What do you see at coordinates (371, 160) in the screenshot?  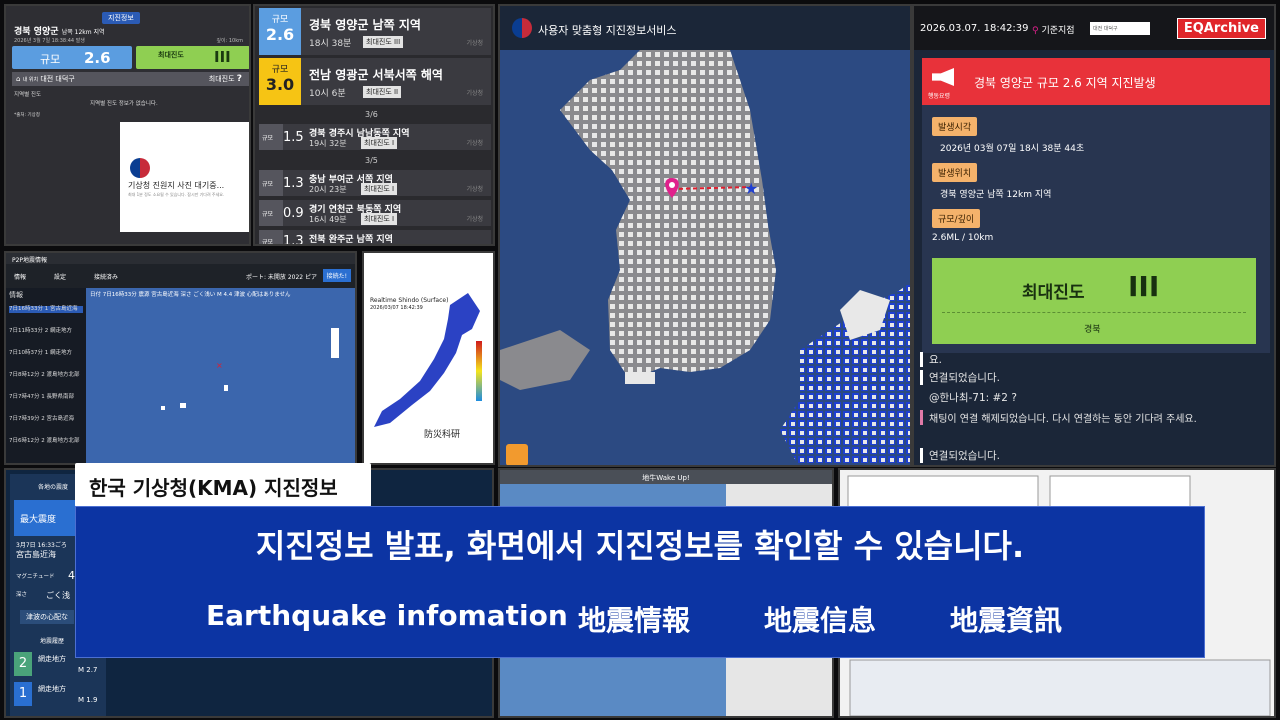 I see `date-separator: 3/5` at bounding box center [371, 160].